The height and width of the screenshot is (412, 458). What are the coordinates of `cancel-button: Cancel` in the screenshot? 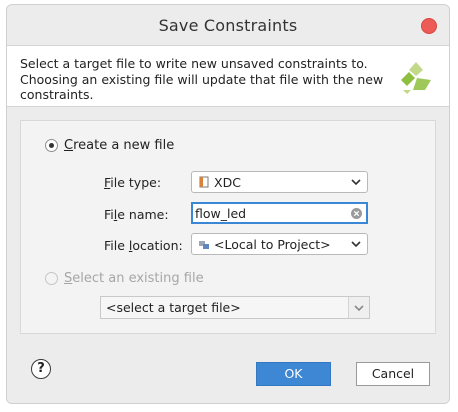 It's located at (393, 374).